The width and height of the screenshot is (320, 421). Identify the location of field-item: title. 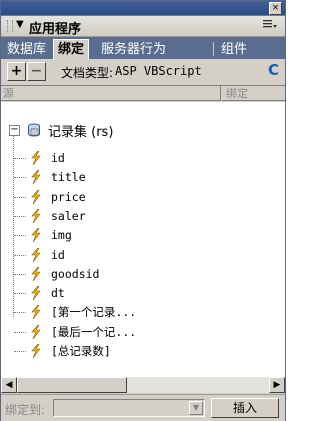
(68, 177).